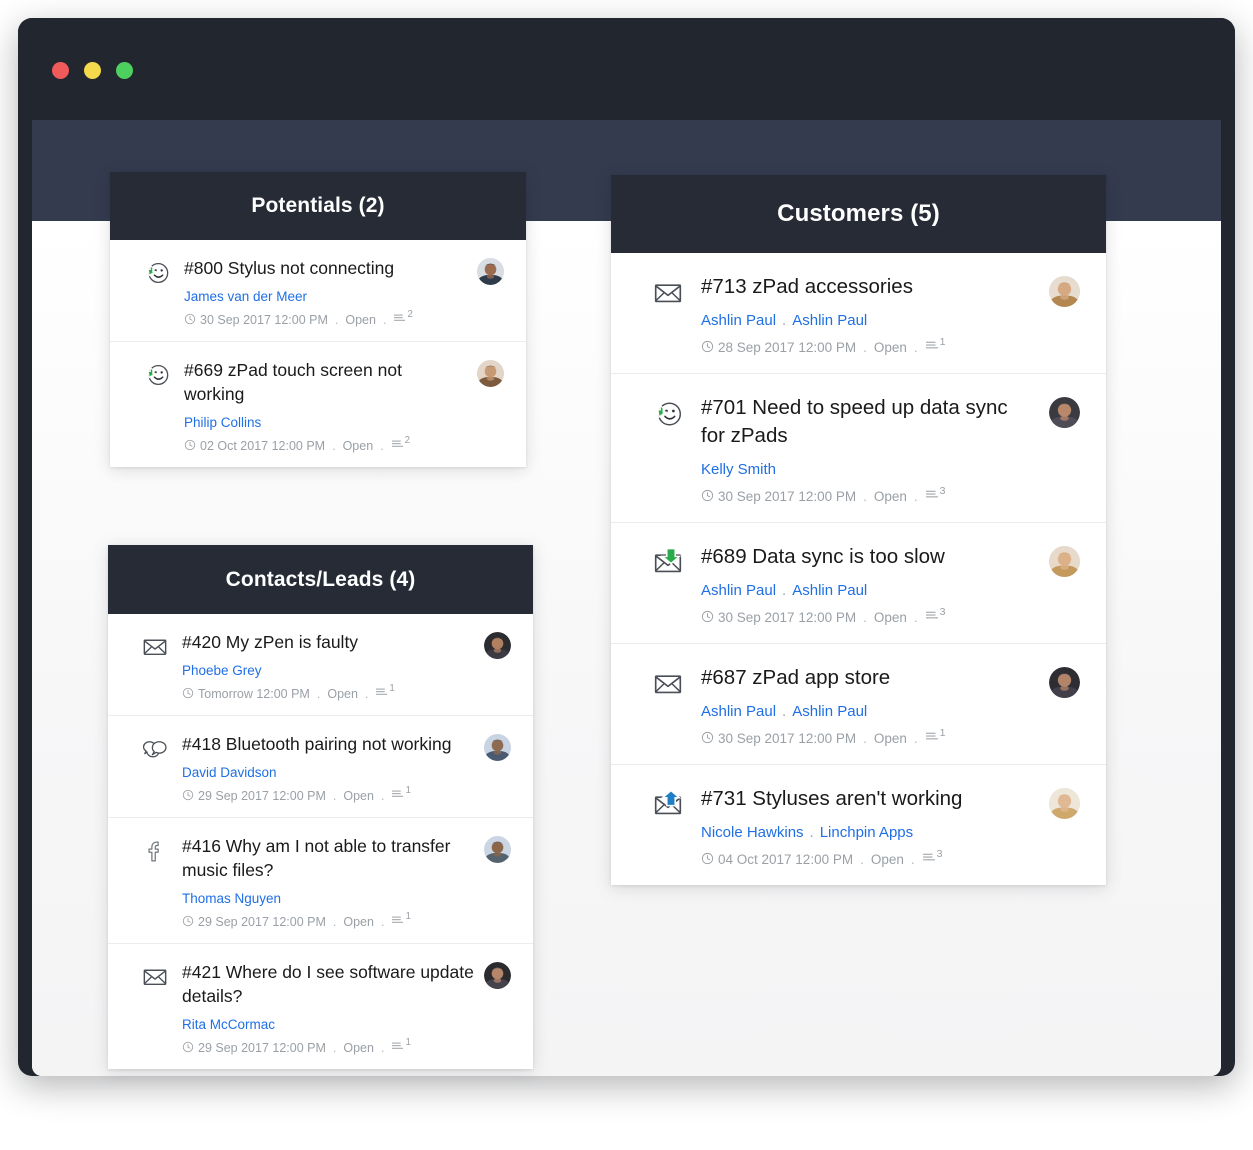 This screenshot has height=1150, width=1253. What do you see at coordinates (222, 670) in the screenshot?
I see `ticket-person-link: Phoebe Grey` at bounding box center [222, 670].